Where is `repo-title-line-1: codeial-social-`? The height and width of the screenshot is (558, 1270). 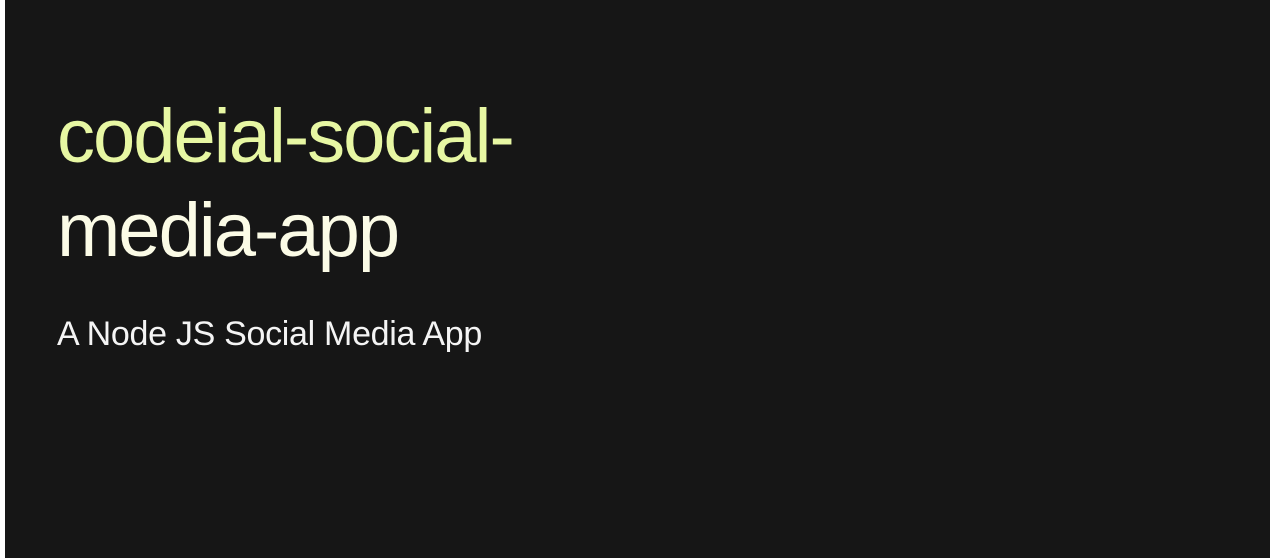 repo-title-line-1: codeial-social- is located at coordinates (286, 136).